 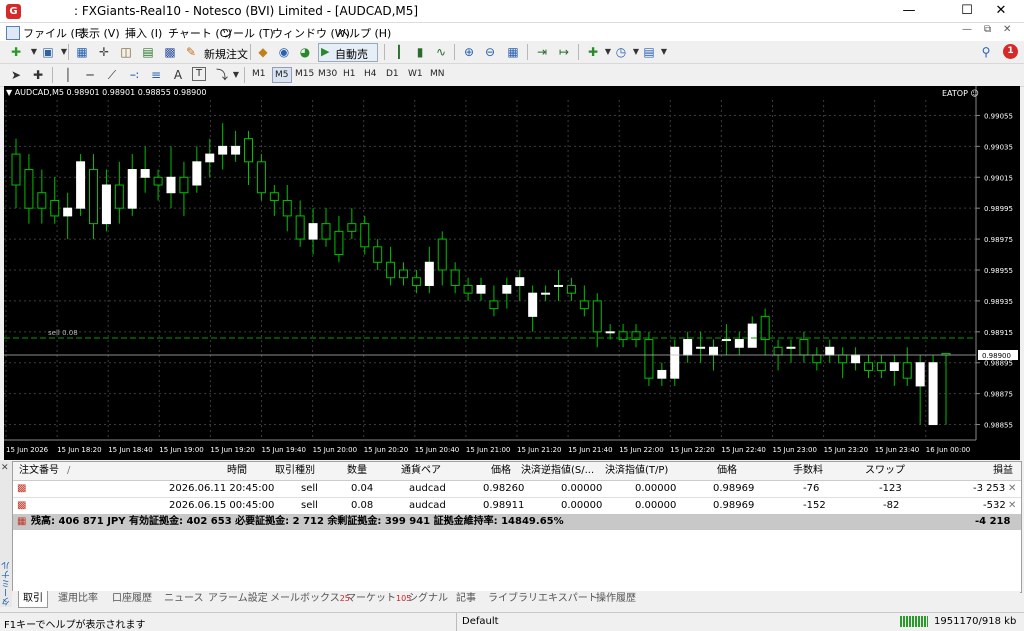 I want to click on timeframe-m15: M15, so click(x=304, y=74).